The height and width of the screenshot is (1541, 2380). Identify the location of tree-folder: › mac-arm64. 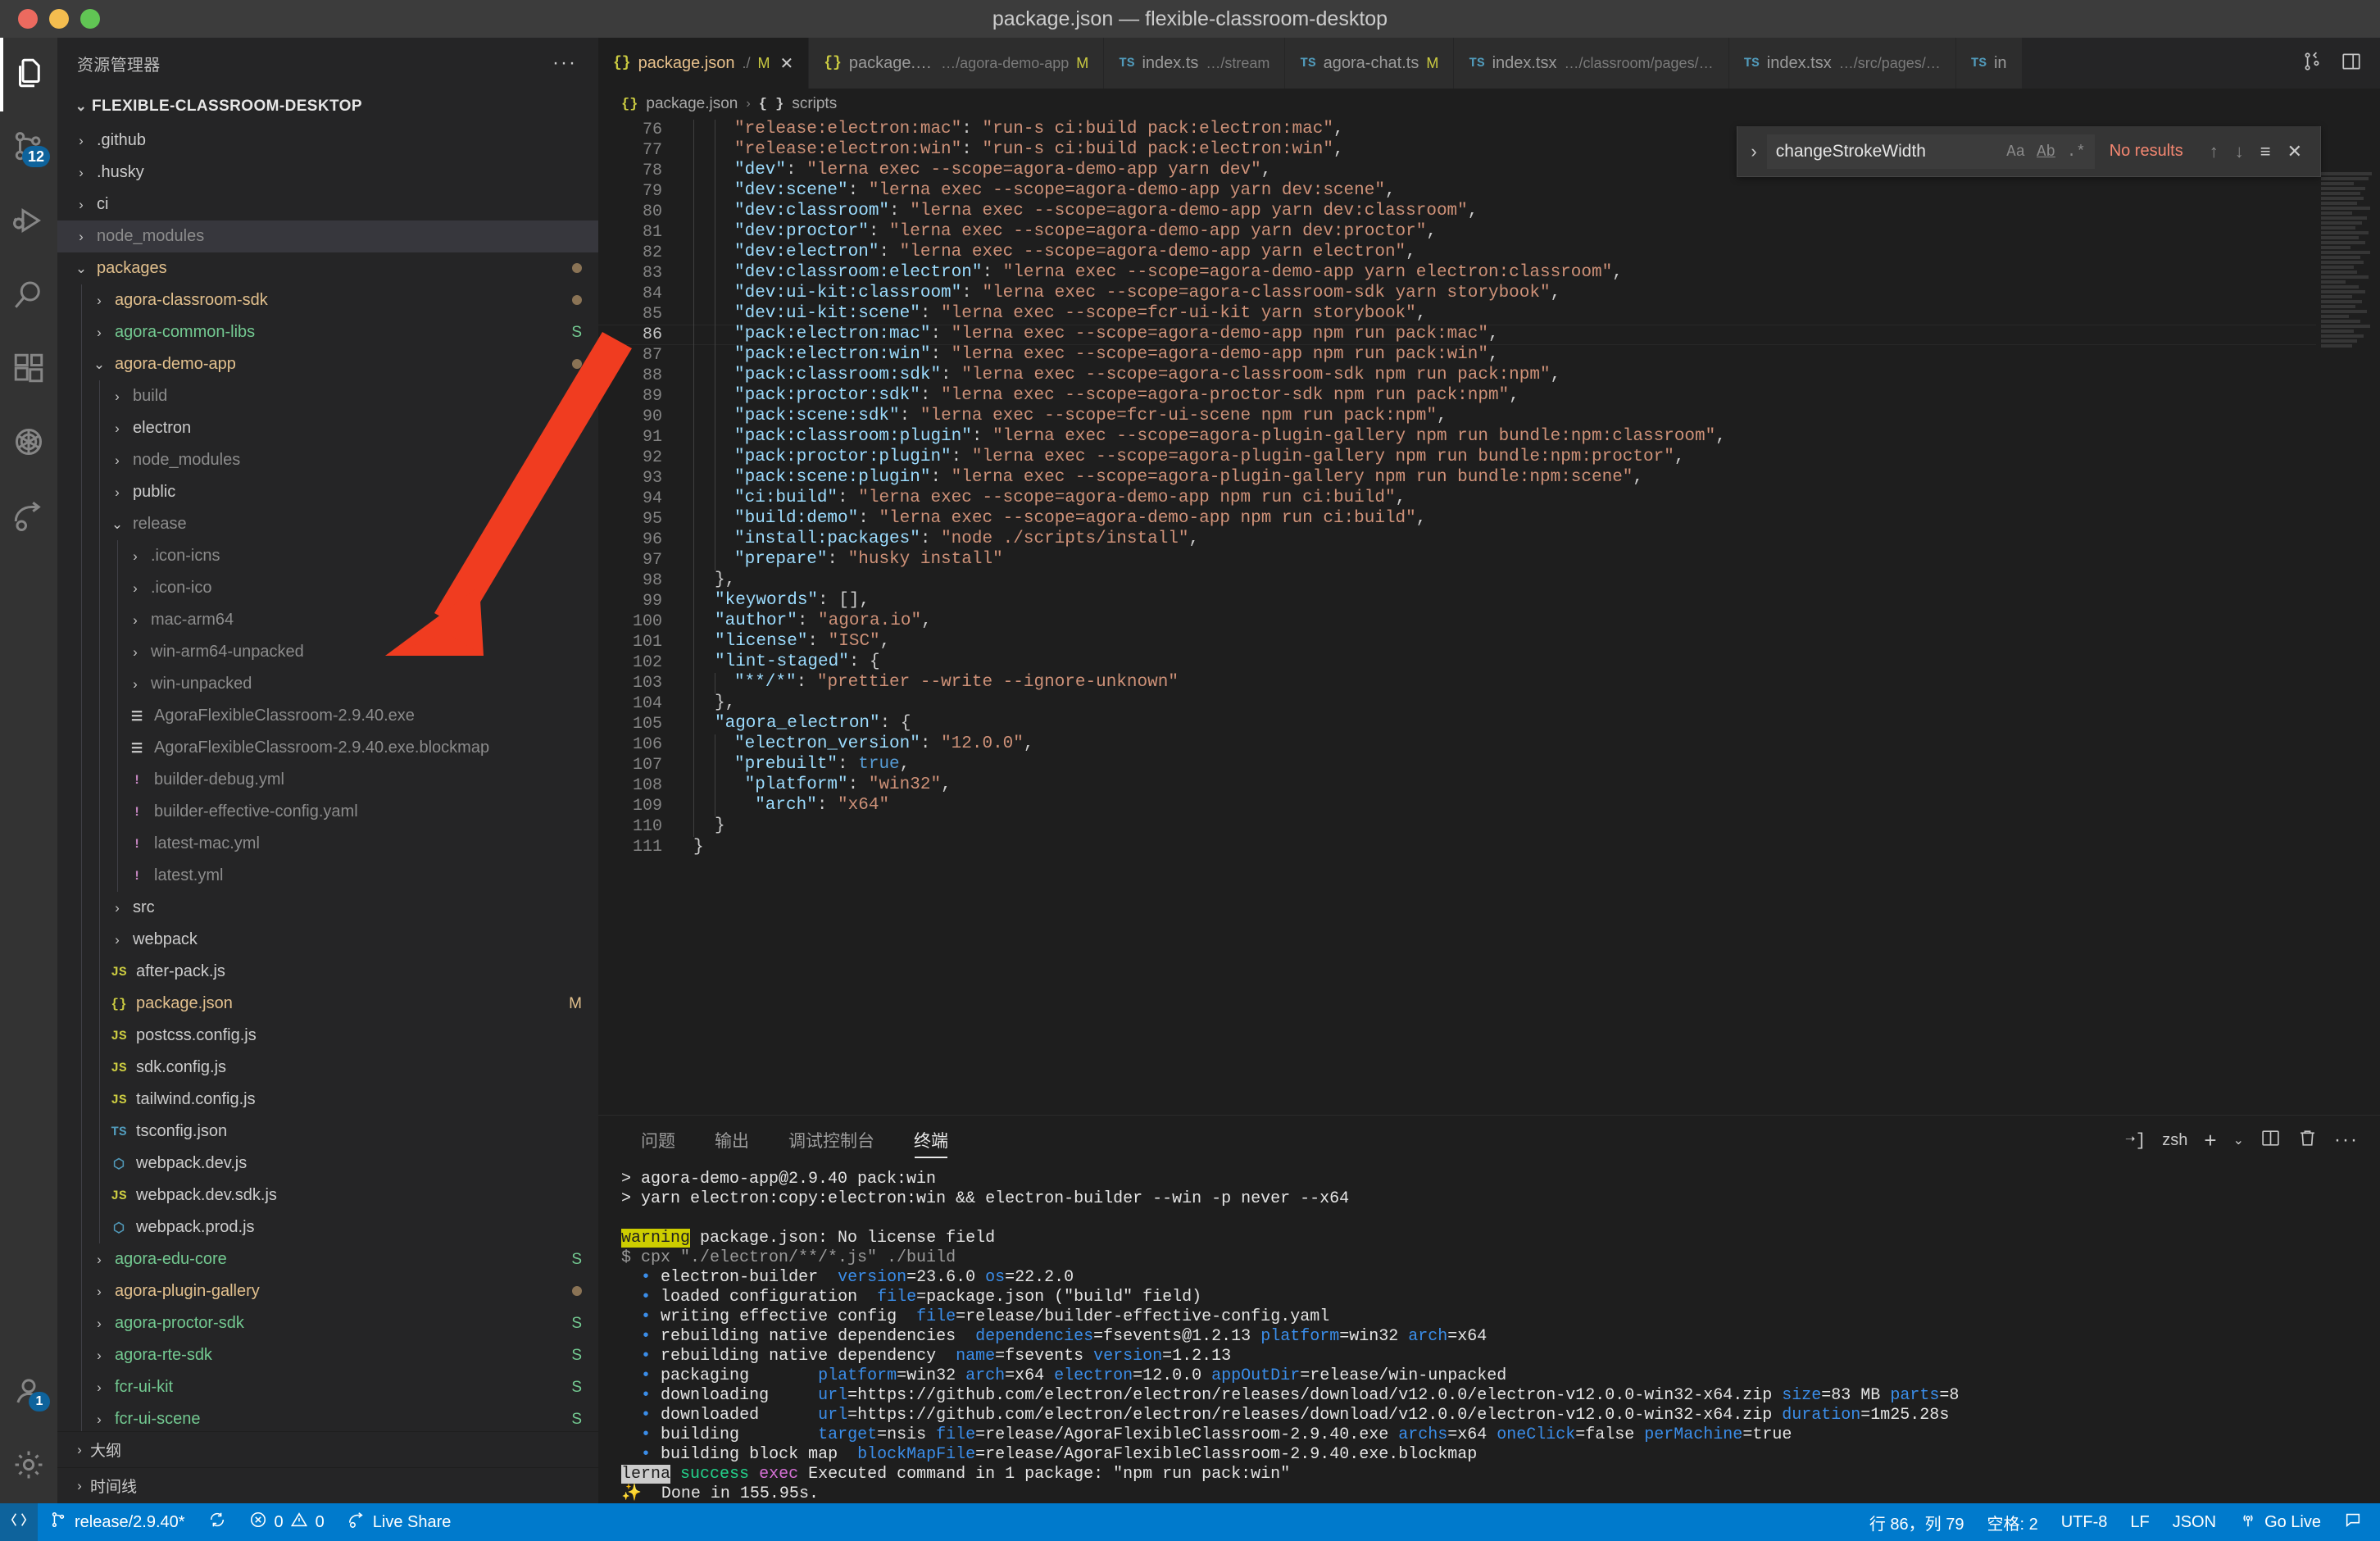
(327, 620).